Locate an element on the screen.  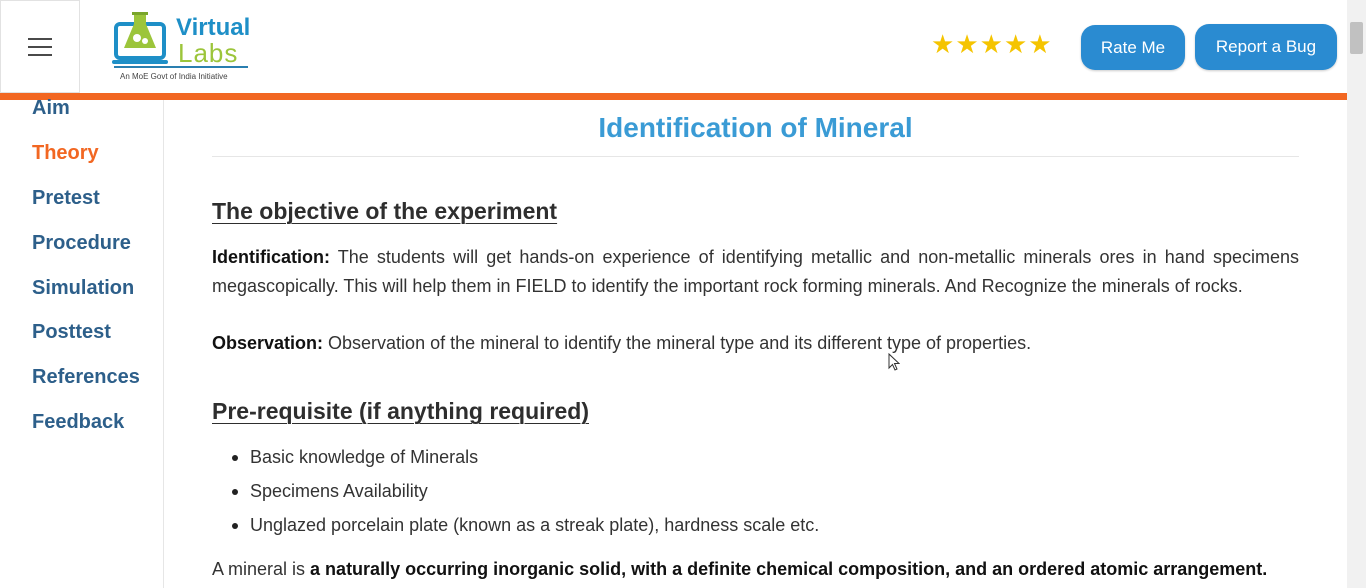
objective-heading: The objective of the experiment is located at coordinates (385, 211).